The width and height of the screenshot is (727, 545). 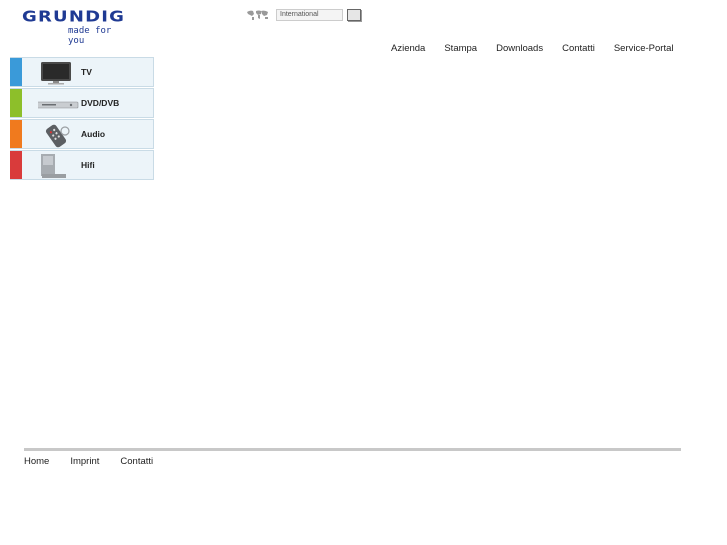 I want to click on nav-link-downloads: Downloads, so click(x=519, y=48).